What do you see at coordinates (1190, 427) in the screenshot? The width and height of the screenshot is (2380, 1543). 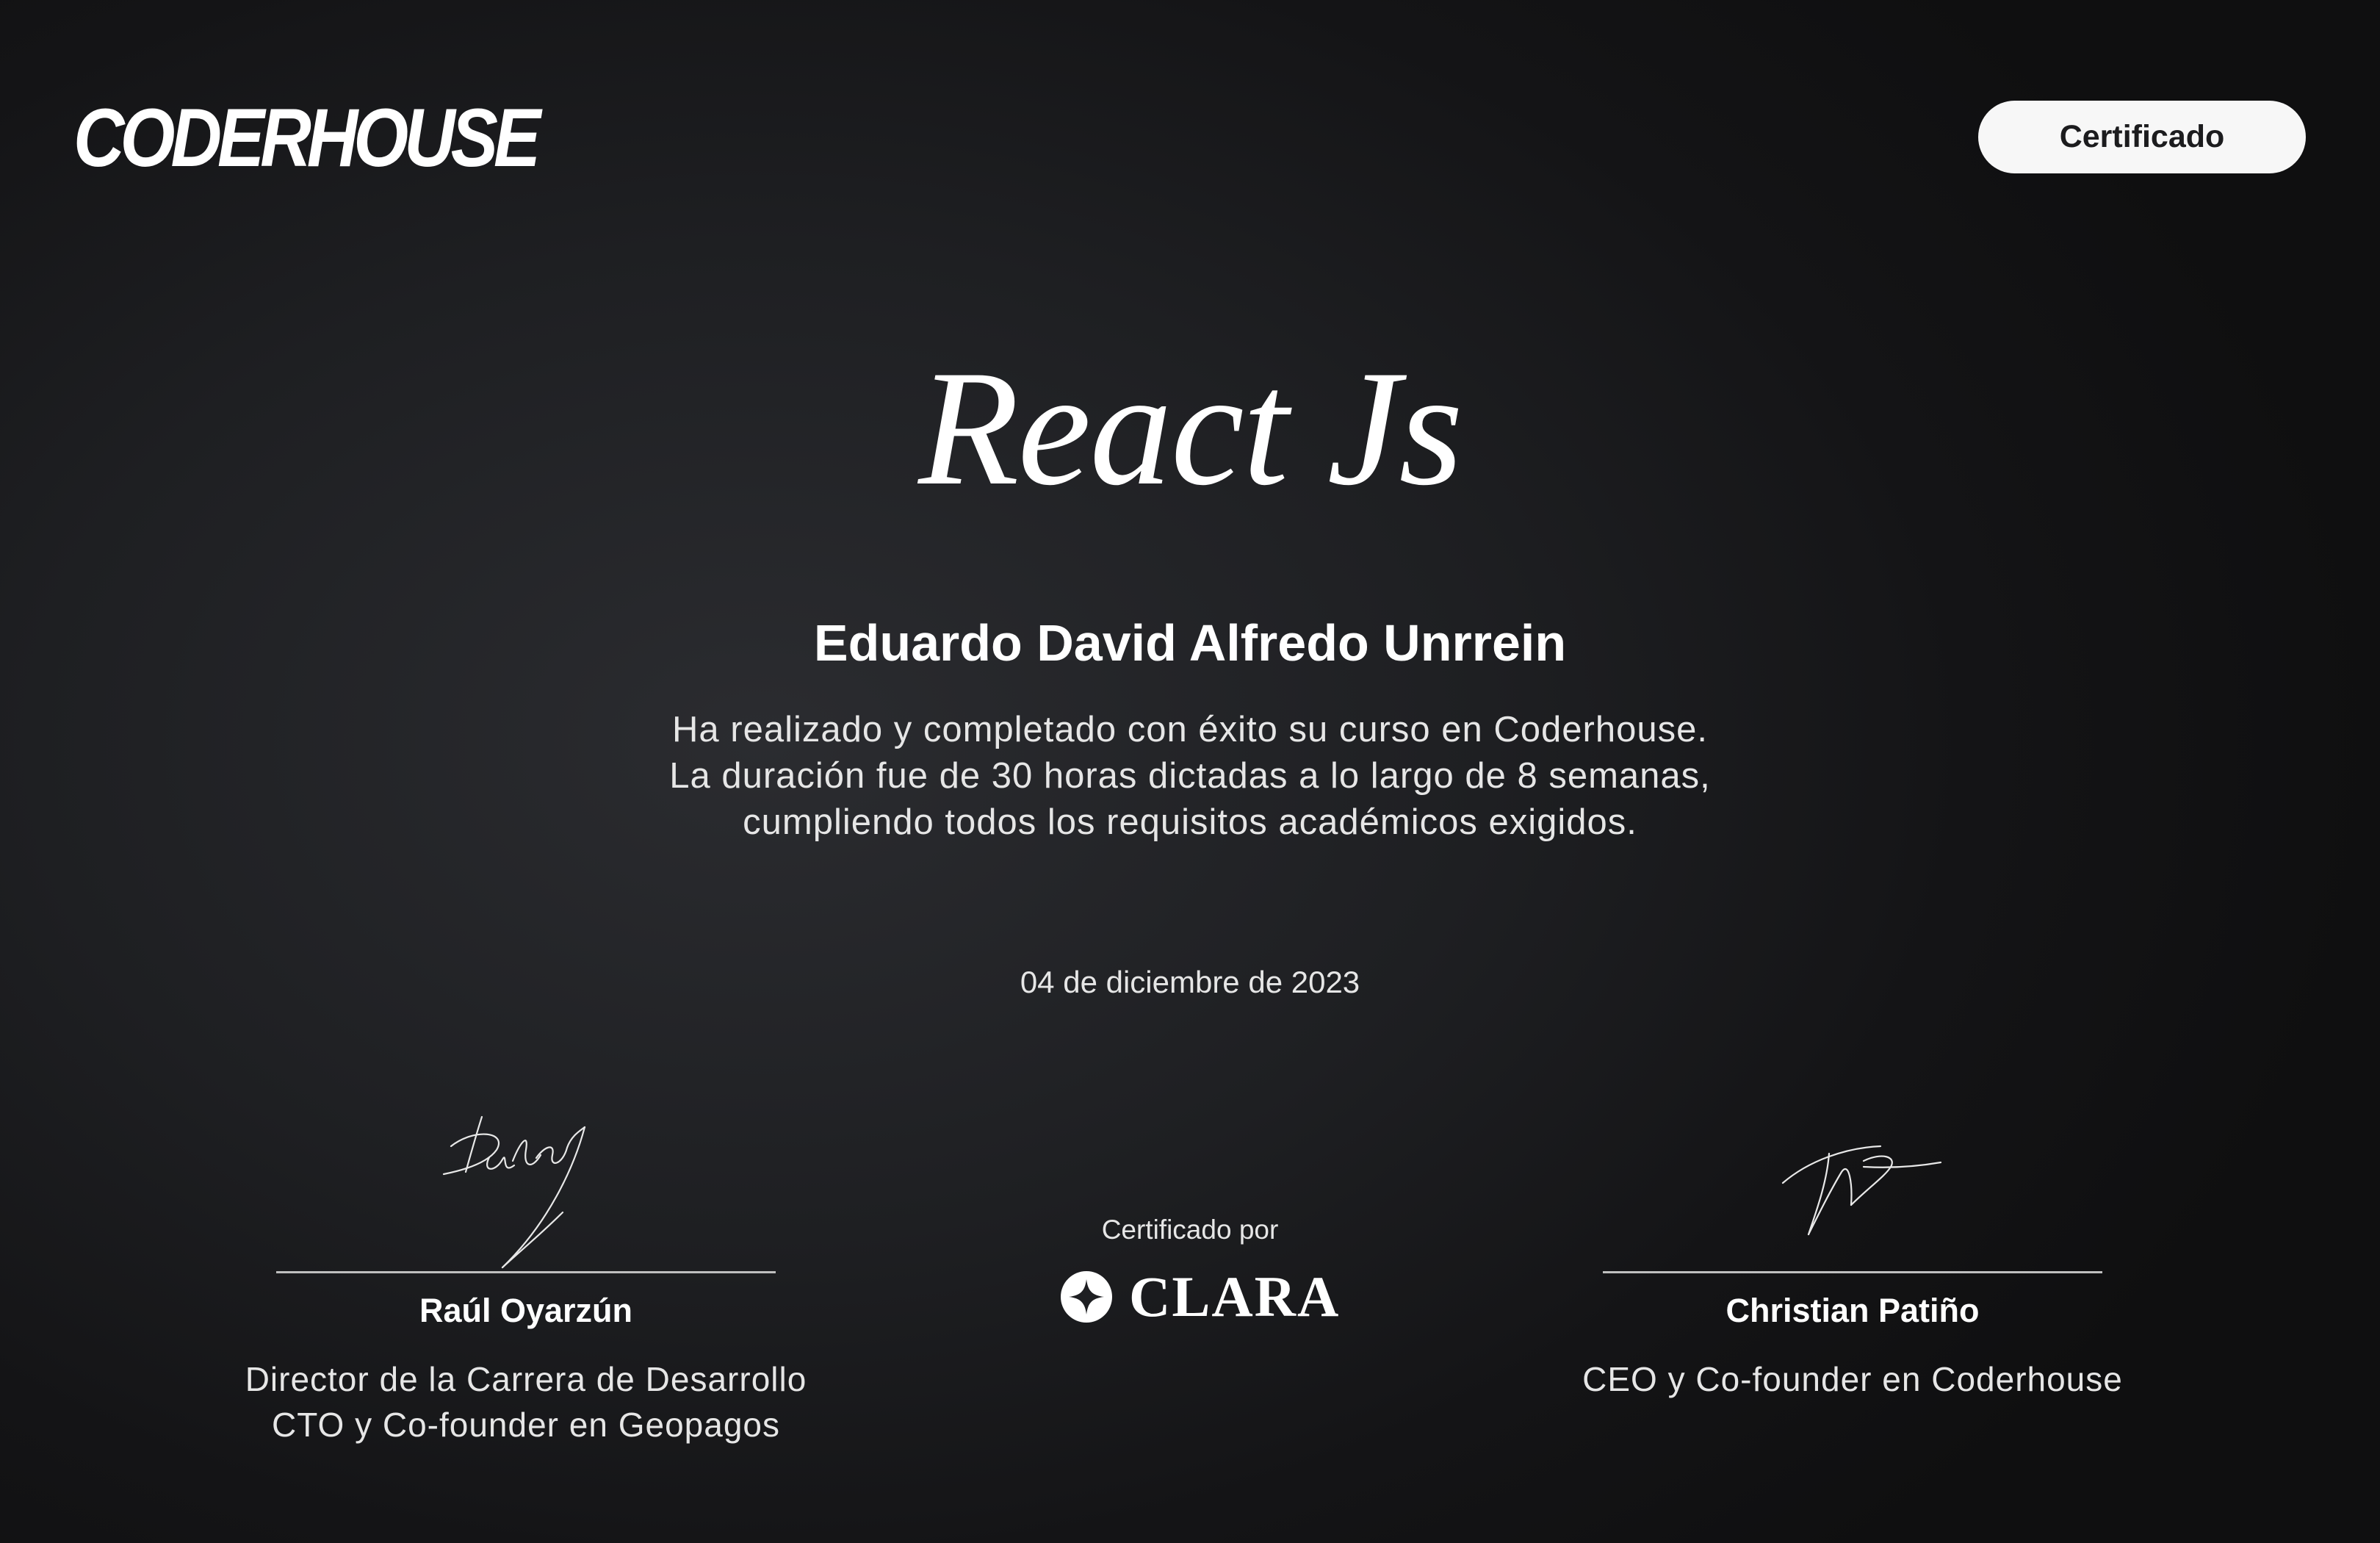 I see `course-title: React Js` at bounding box center [1190, 427].